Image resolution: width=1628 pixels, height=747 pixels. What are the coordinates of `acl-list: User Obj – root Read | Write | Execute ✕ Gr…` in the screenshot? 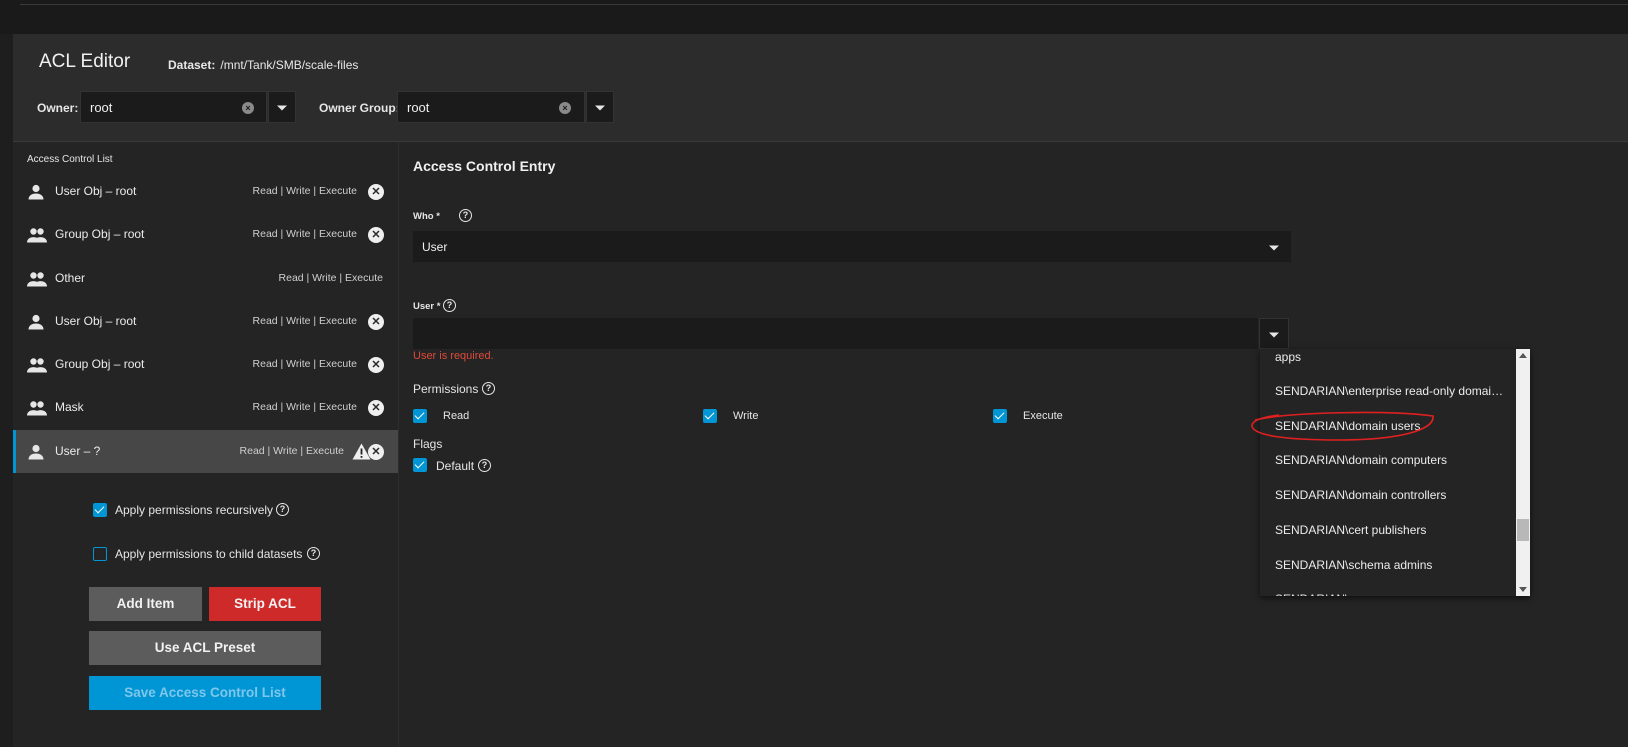 It's located at (205, 322).